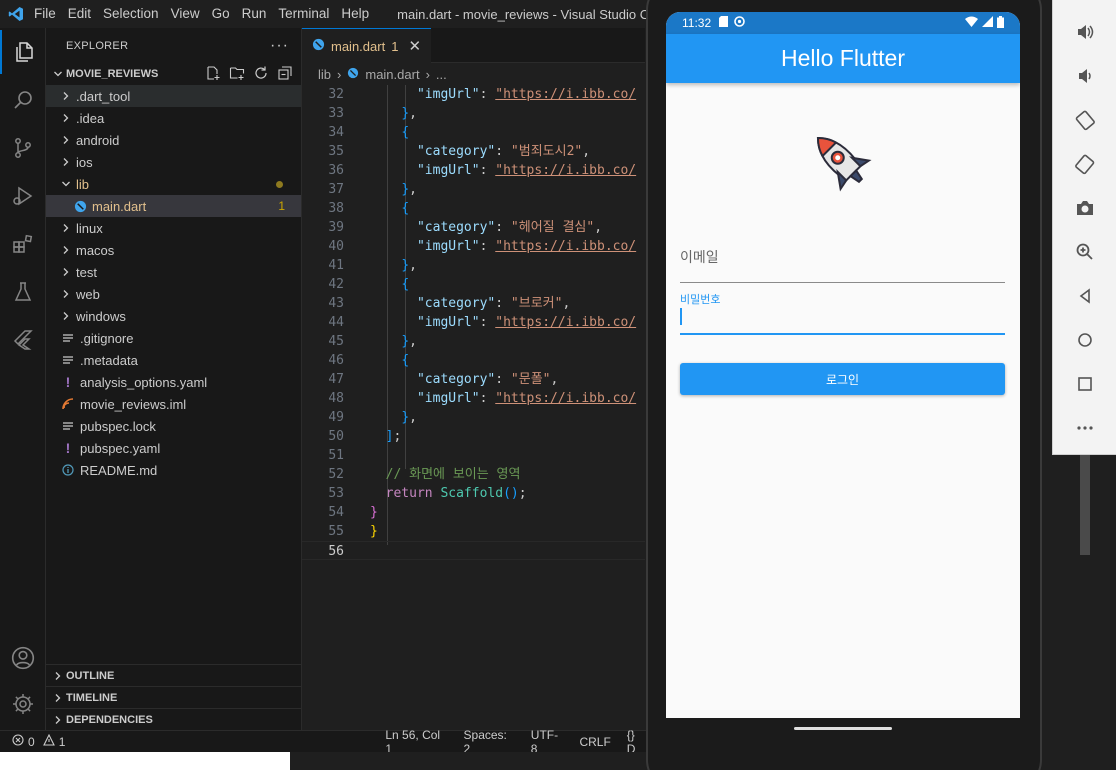  Describe the element at coordinates (23, 244) in the screenshot. I see `extensions-icon` at that location.